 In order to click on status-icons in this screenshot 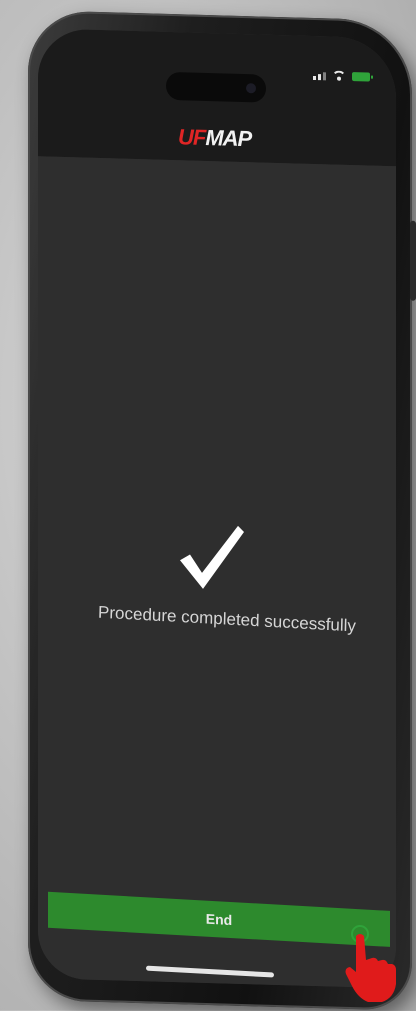, I will do `click(341, 76)`.